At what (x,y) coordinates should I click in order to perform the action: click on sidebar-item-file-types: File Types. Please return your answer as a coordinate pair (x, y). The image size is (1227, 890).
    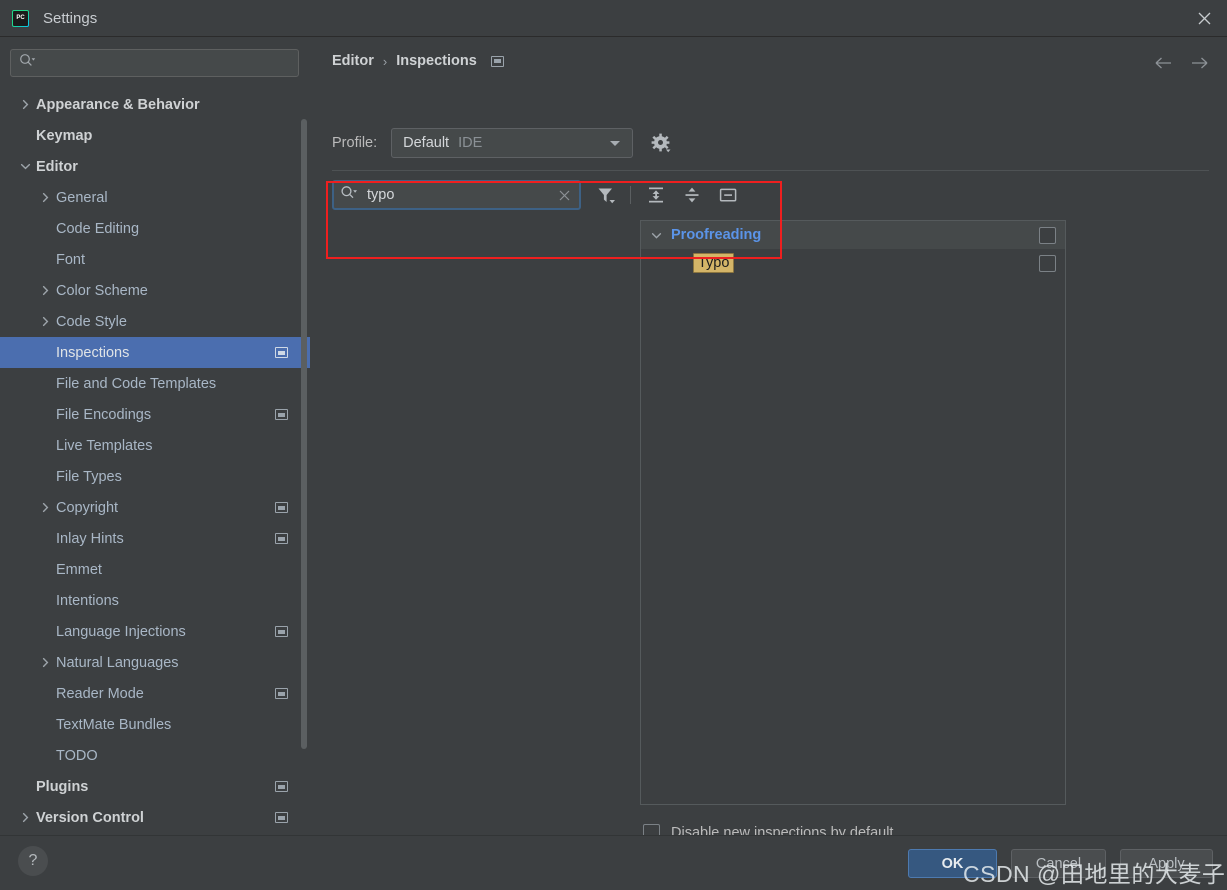
    Looking at the image, I should click on (155, 476).